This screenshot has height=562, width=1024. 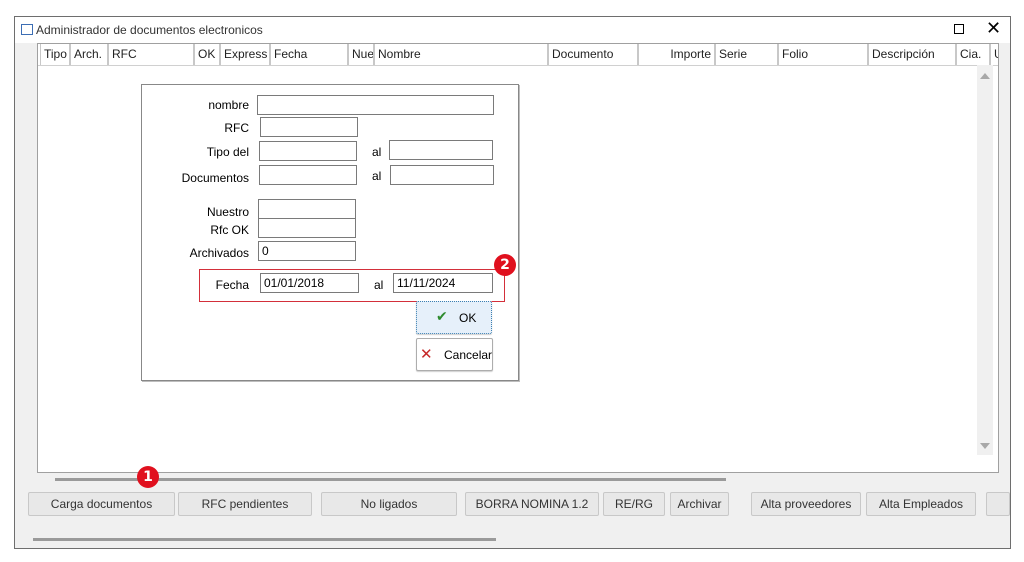 What do you see at coordinates (227, 212) in the screenshot?
I see `nuestro-label: Nuestro` at bounding box center [227, 212].